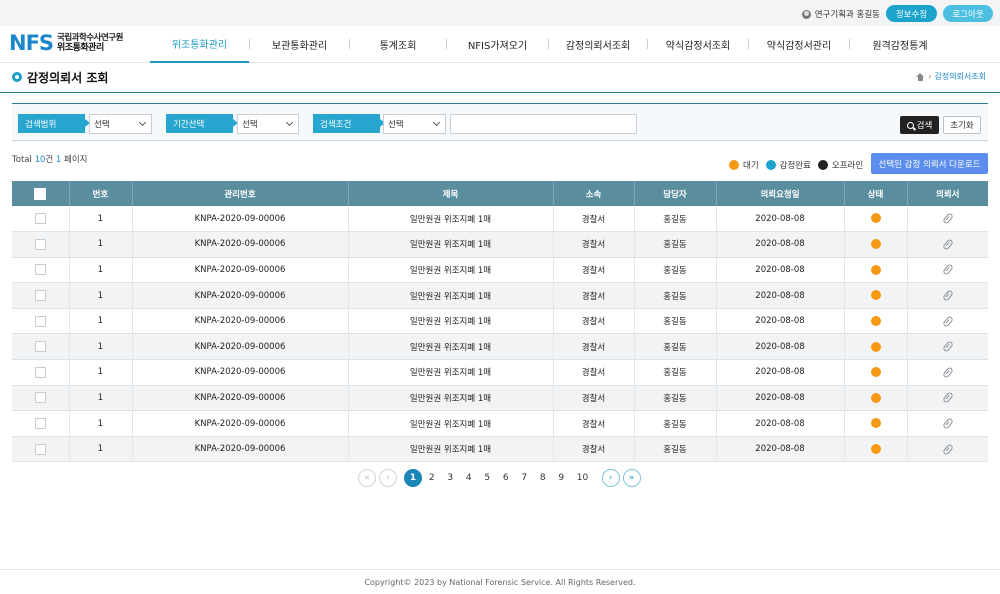 This screenshot has width=1000, height=594. What do you see at coordinates (299, 44) in the screenshot?
I see `nav-item-storage: 보관통화관리` at bounding box center [299, 44].